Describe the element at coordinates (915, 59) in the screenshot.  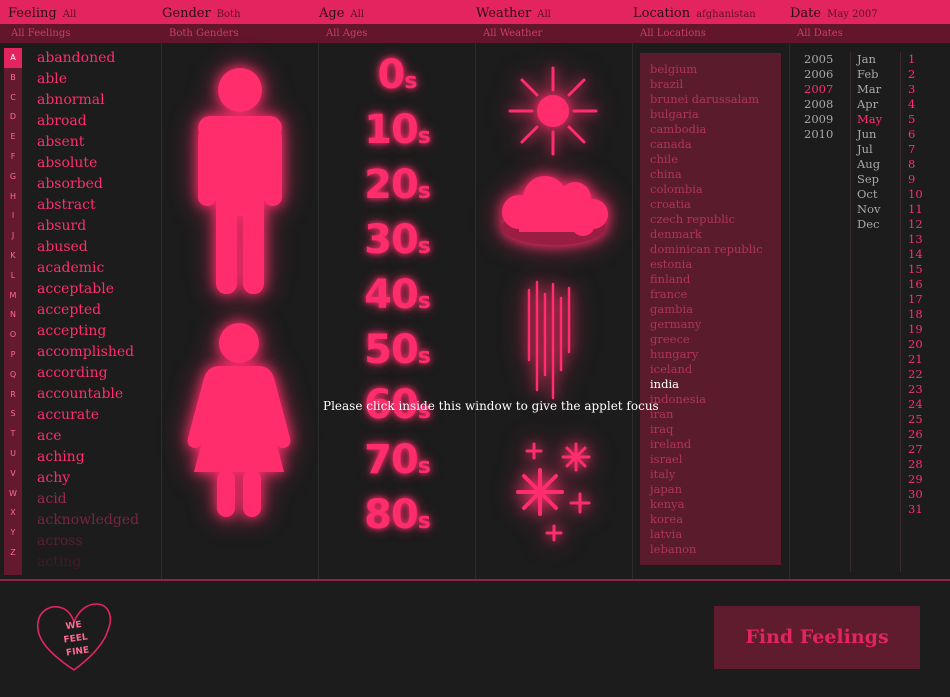
I see `day-item: 1` at that location.